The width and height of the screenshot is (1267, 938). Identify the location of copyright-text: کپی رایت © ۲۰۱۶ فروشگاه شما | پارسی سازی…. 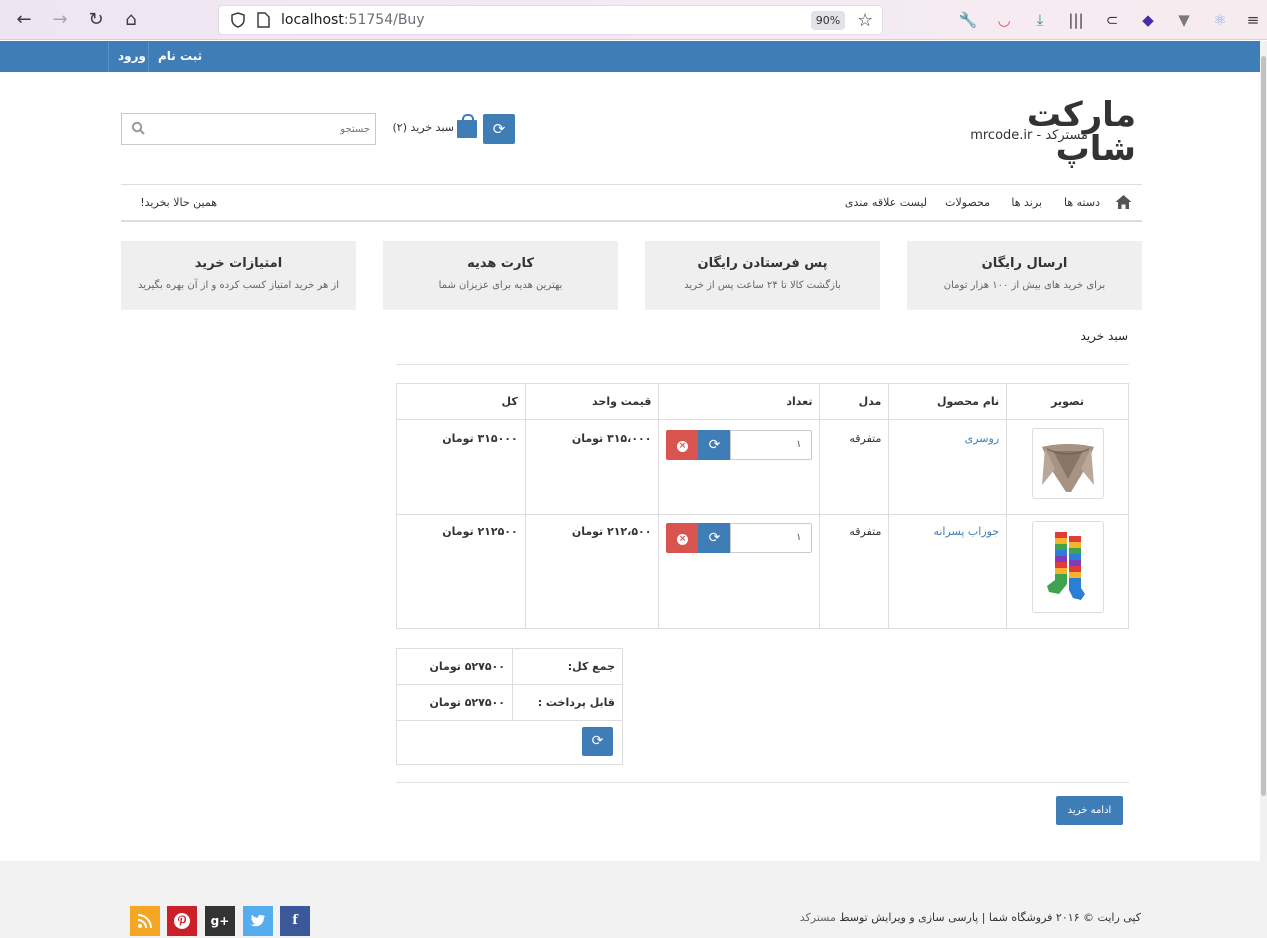
(970, 917).